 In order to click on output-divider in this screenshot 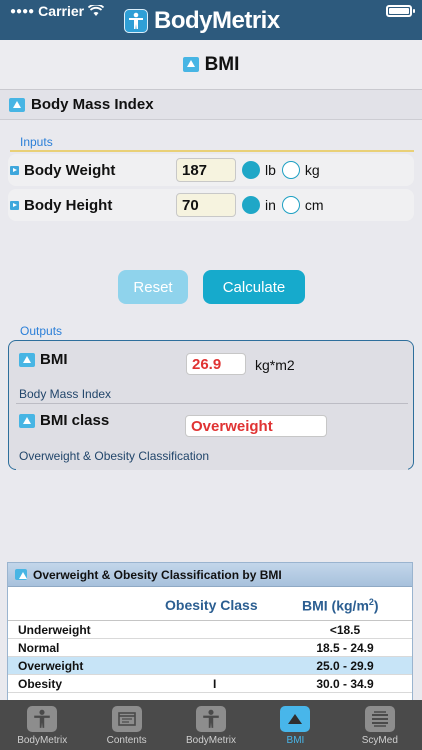, I will do `click(212, 403)`.